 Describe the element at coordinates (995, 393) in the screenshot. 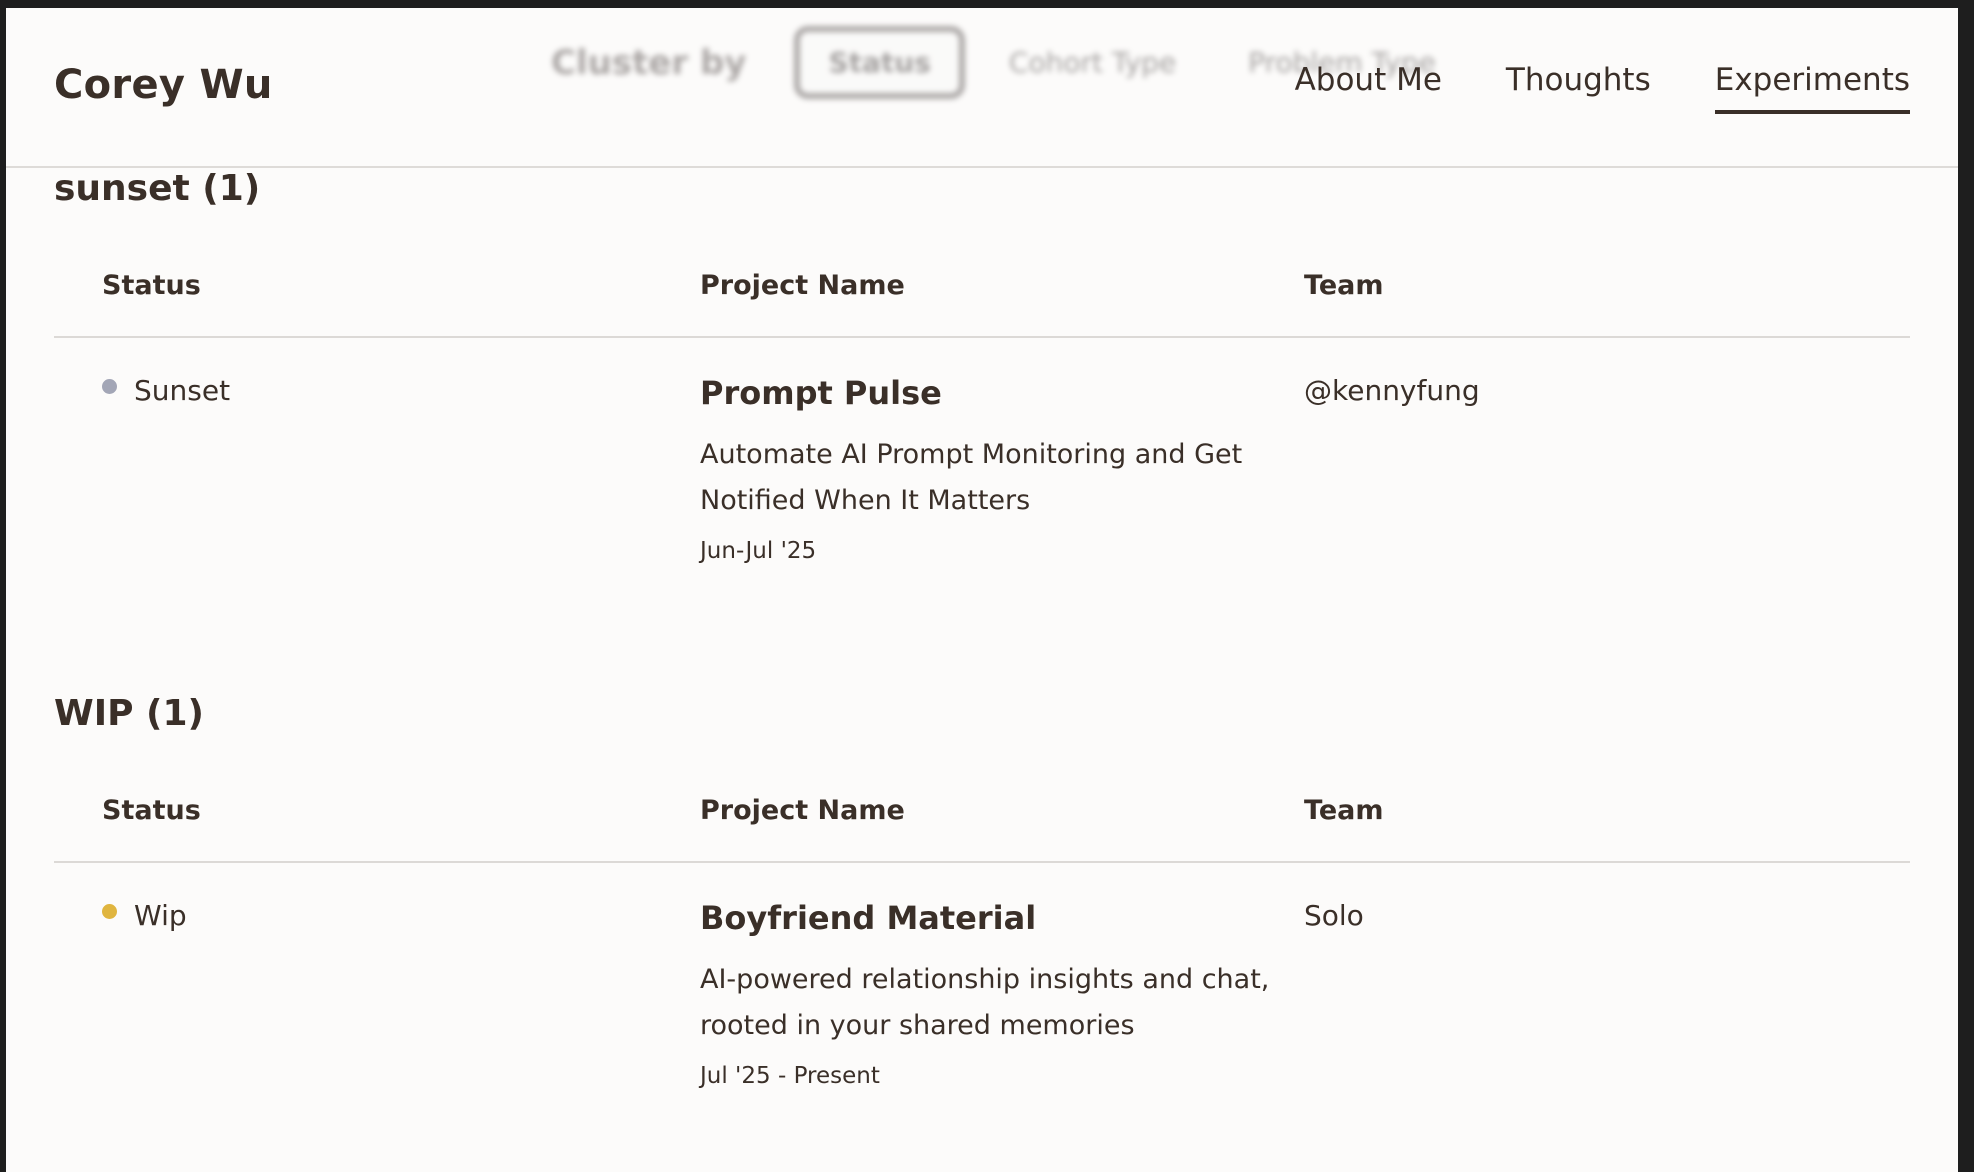

I see `project-title: Prompt Pulse` at that location.